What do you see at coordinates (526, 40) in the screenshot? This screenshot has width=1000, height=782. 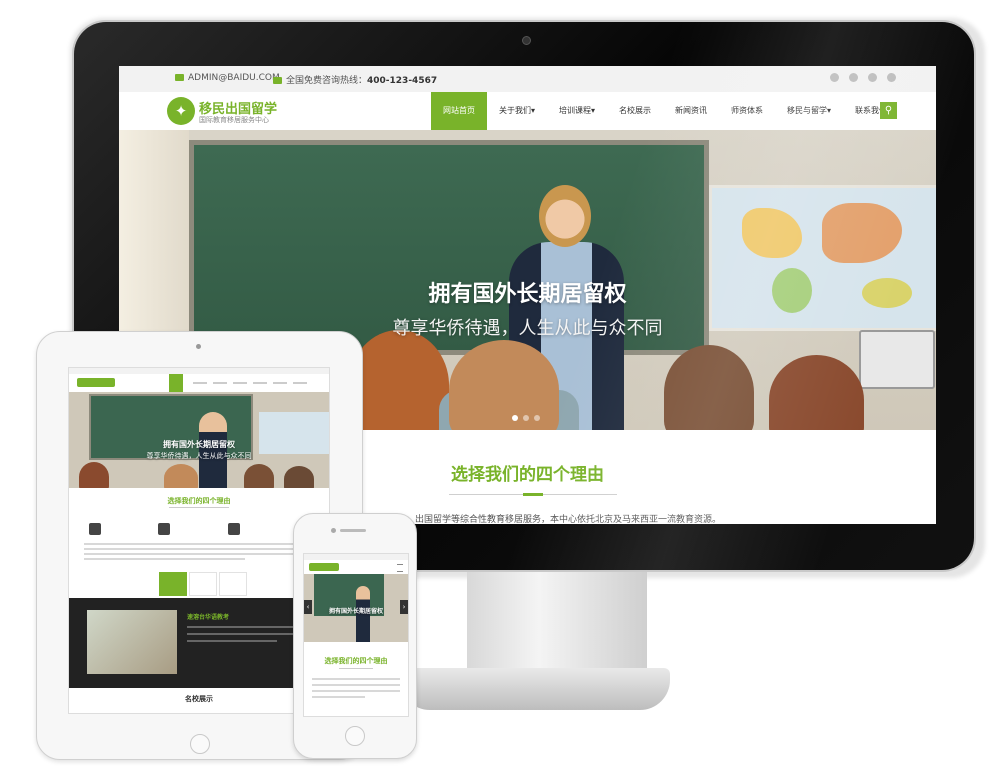 I see `imac-camera` at bounding box center [526, 40].